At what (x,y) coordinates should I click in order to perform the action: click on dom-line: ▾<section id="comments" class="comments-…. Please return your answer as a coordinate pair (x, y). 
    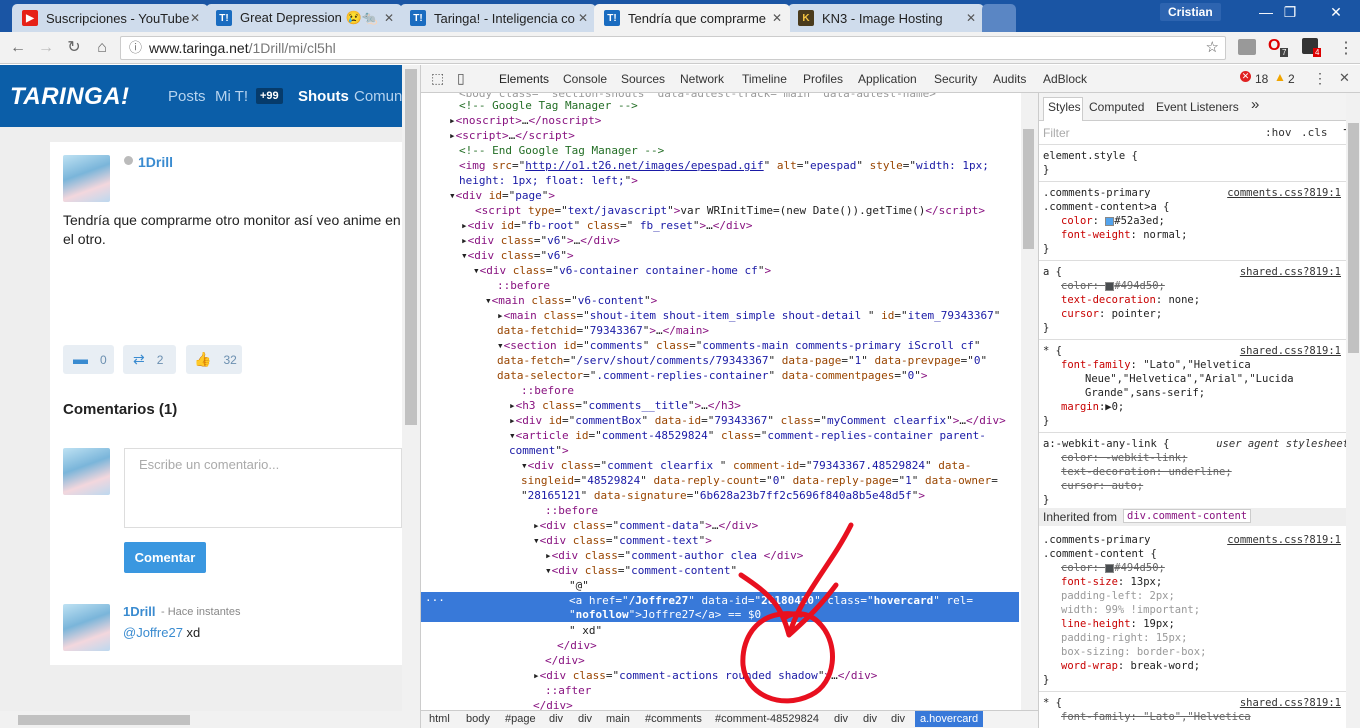
    Looking at the image, I should click on (739, 346).